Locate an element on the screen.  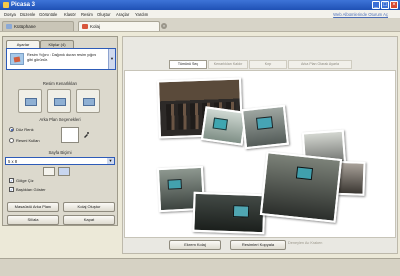
tab-library: Kütüphane is located at coordinates (38, 26).